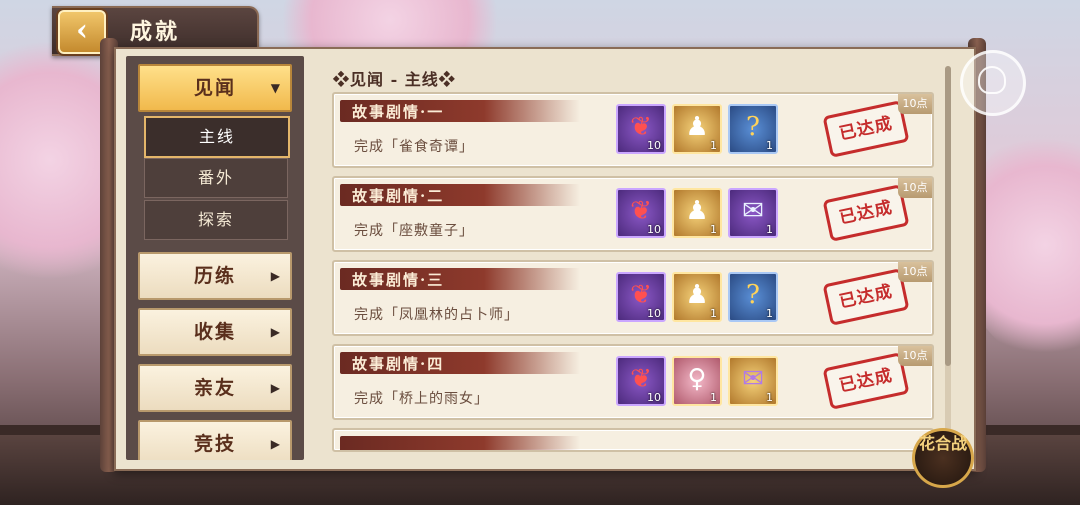  Describe the element at coordinates (753, 381) in the screenshot. I see `purple-scroll-icon: ✉ 1` at that location.